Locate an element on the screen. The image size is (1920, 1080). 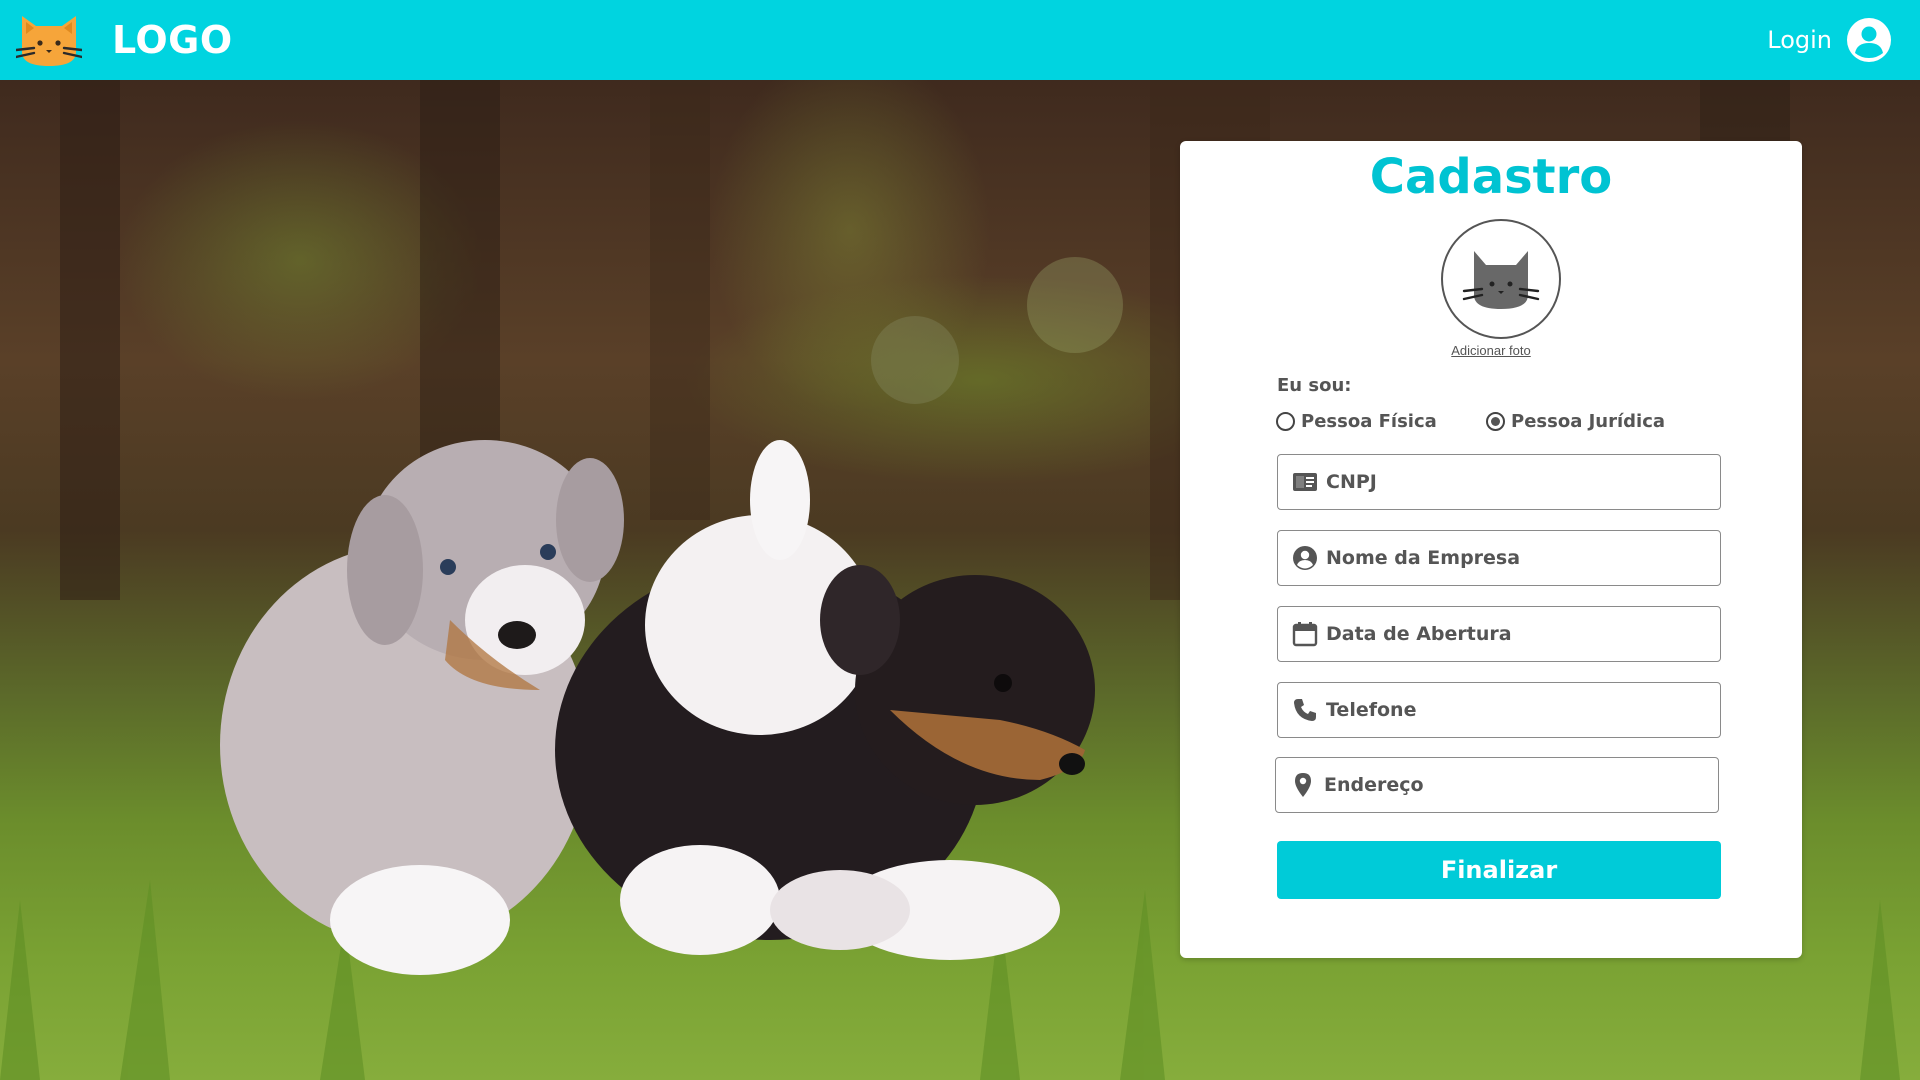
radio-circle-selected is located at coordinates (1495, 421).